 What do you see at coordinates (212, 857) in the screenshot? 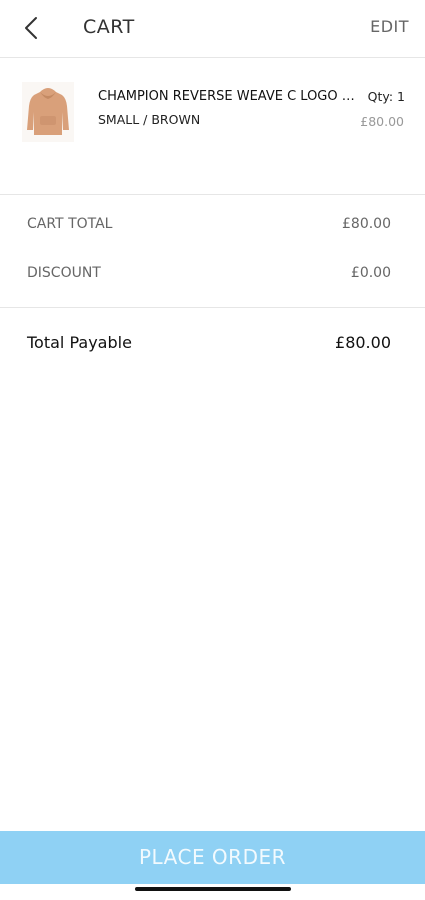
I see `place-order-button: PLACE ORDER` at bounding box center [212, 857].